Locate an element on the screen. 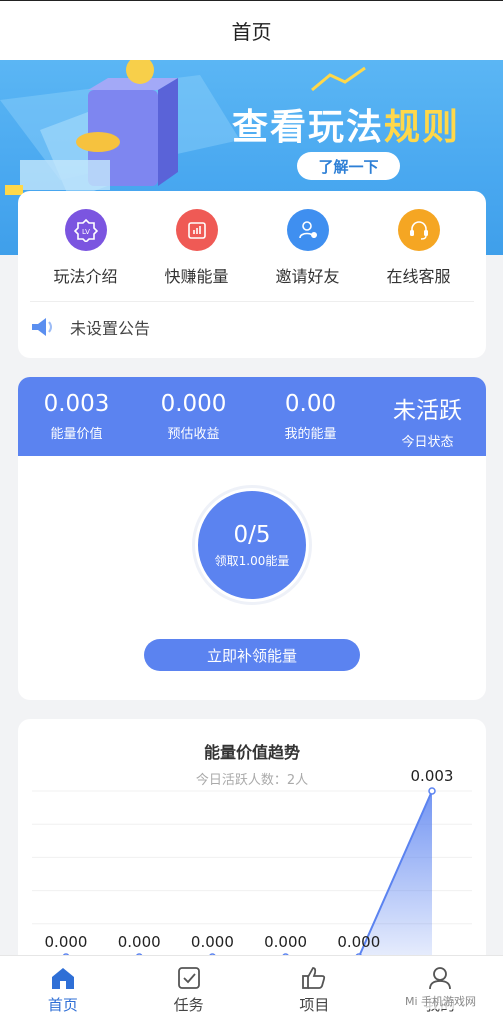 This screenshot has height=1024, width=503. stat-label: 我的能量 is located at coordinates (310, 434).